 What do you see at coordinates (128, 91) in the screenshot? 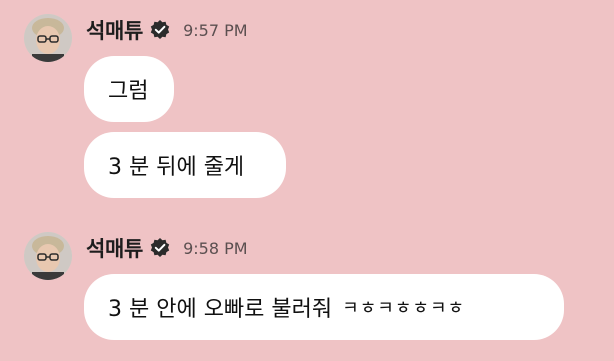
I see `message-text: 그럼` at bounding box center [128, 91].